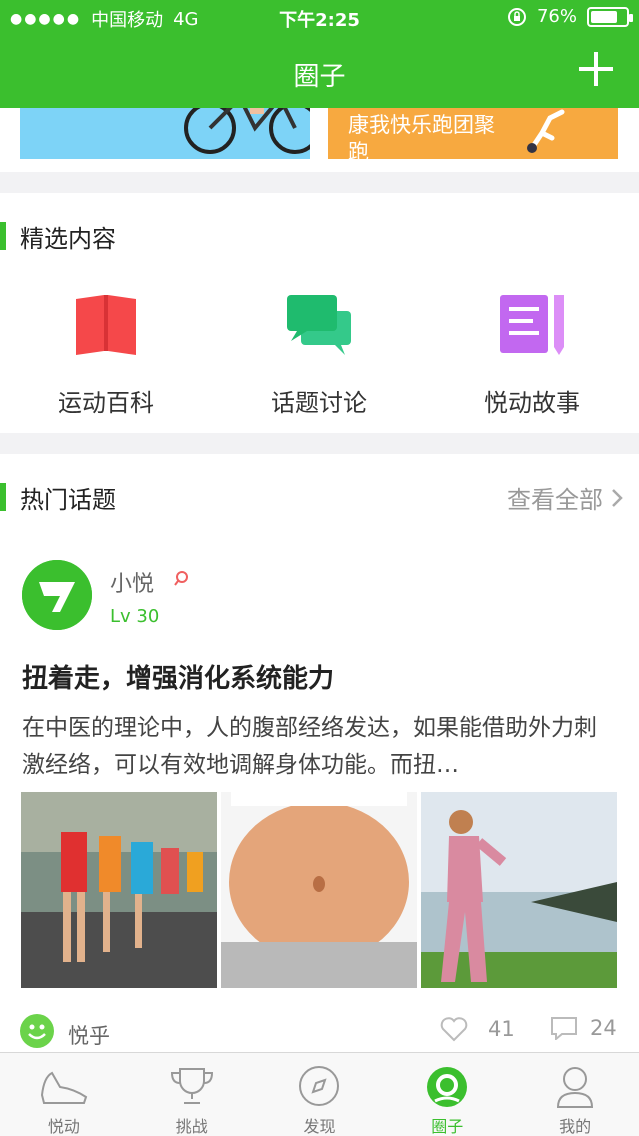  Describe the element at coordinates (191, 1126) in the screenshot. I see `tab-label: 挑战` at that location.